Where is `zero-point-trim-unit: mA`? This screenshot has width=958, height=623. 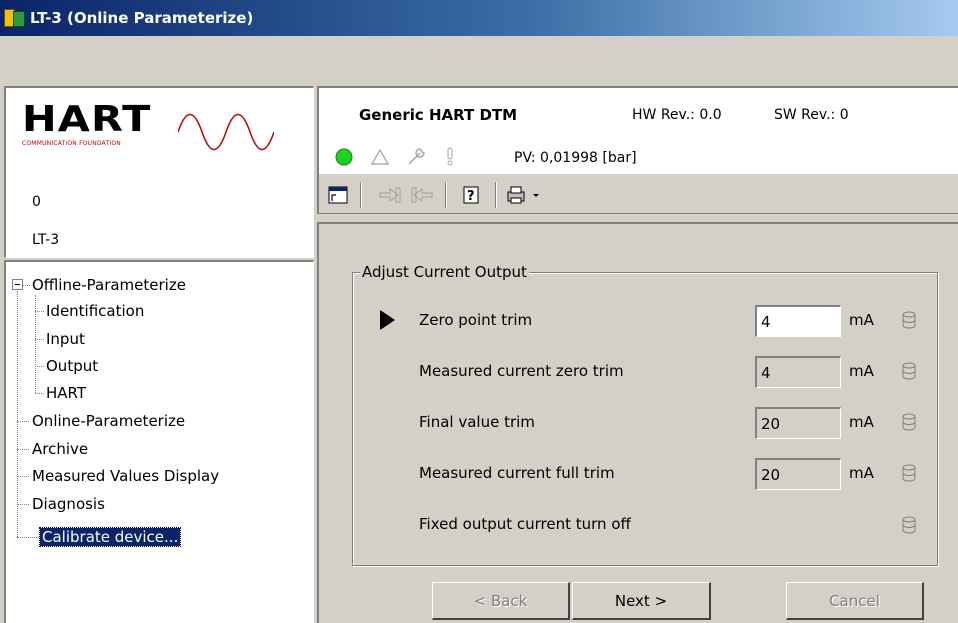
zero-point-trim-unit: mA is located at coordinates (861, 320).